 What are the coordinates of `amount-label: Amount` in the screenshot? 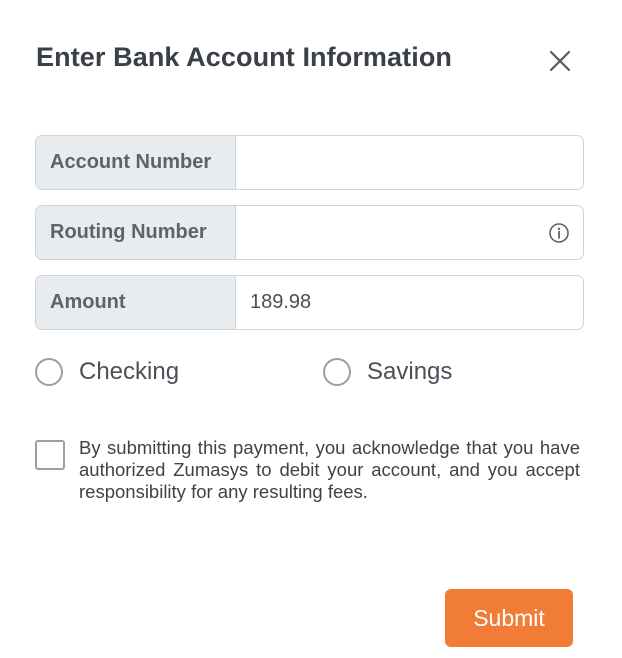 It's located at (136, 302).